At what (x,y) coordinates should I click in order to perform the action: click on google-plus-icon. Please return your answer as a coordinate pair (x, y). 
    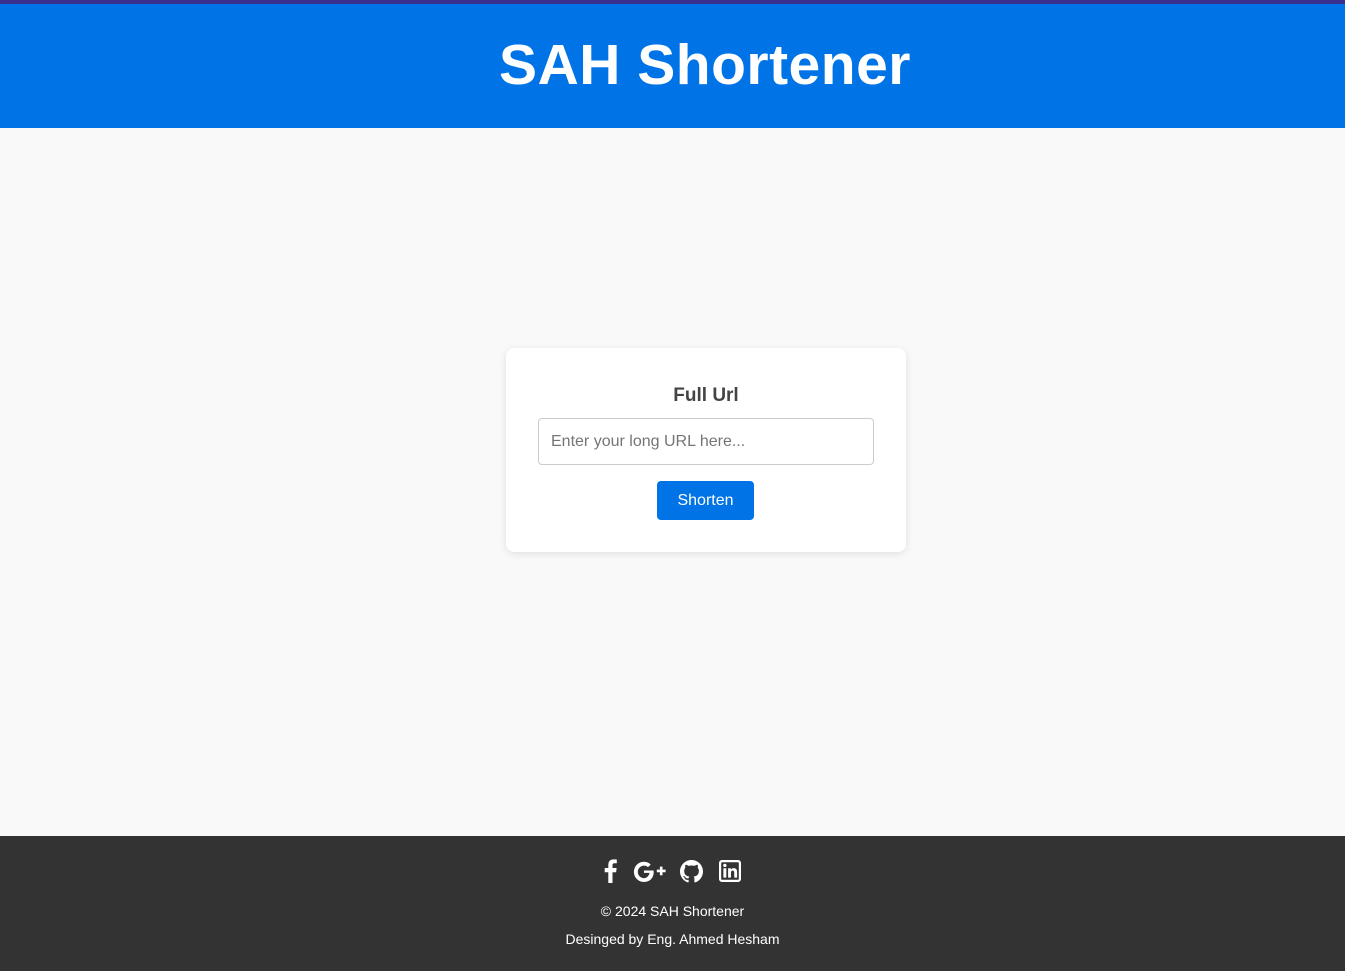
    Looking at the image, I should click on (649, 871).